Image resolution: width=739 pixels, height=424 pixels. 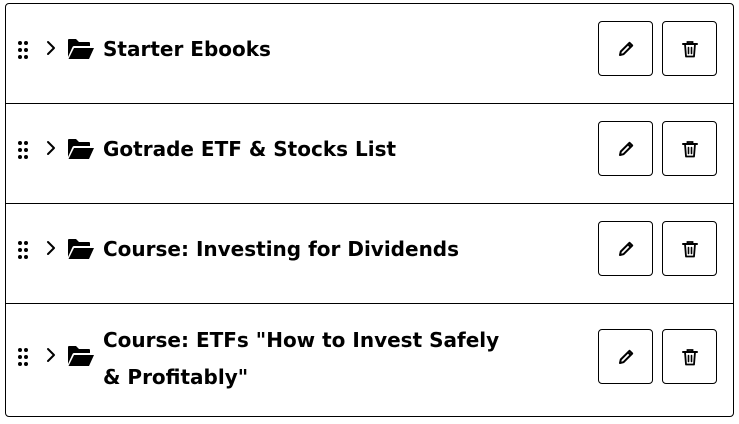 I want to click on folder-title: Starter Ebooks, so click(x=187, y=49).